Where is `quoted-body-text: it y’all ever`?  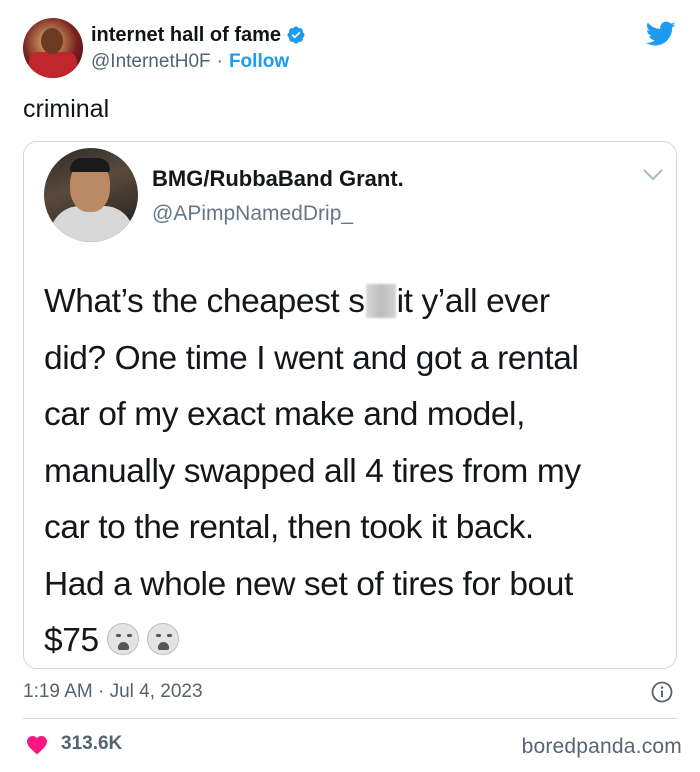 quoted-body-text: it y’all ever is located at coordinates (473, 301).